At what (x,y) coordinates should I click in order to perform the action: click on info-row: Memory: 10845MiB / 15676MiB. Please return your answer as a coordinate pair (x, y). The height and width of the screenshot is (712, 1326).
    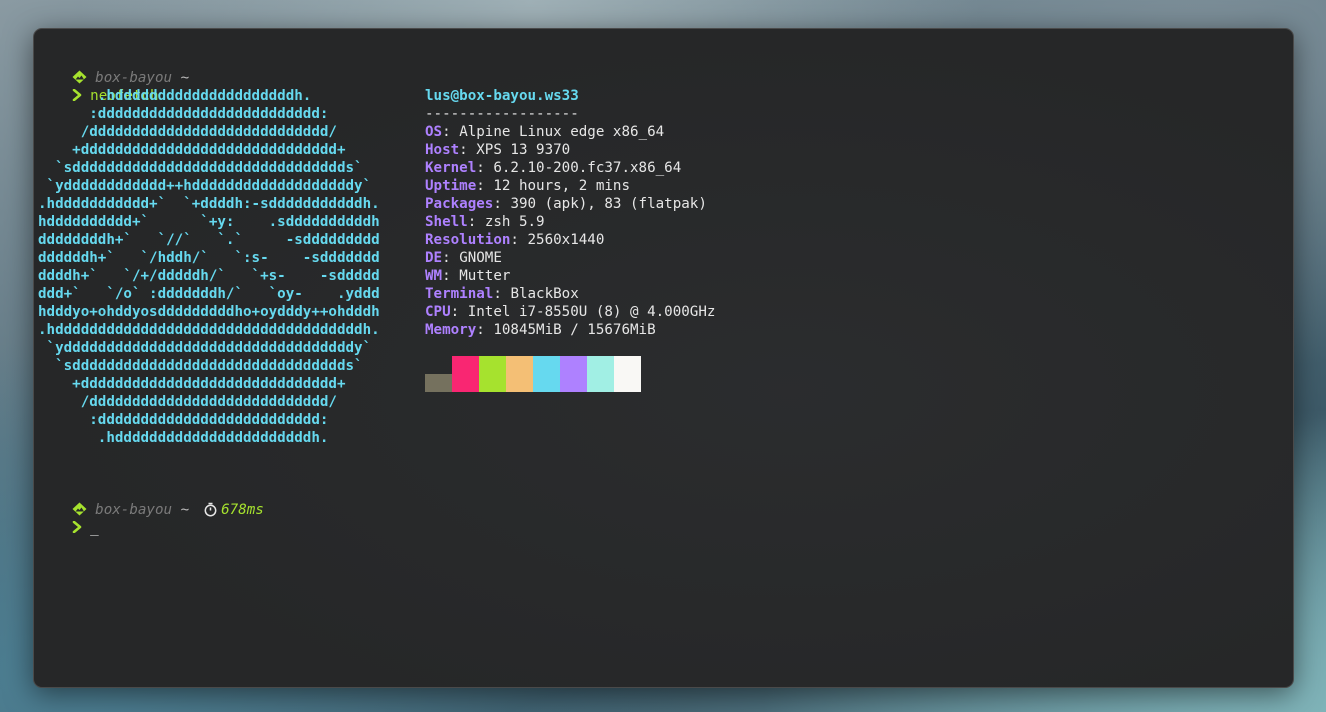
    Looking at the image, I should click on (570, 330).